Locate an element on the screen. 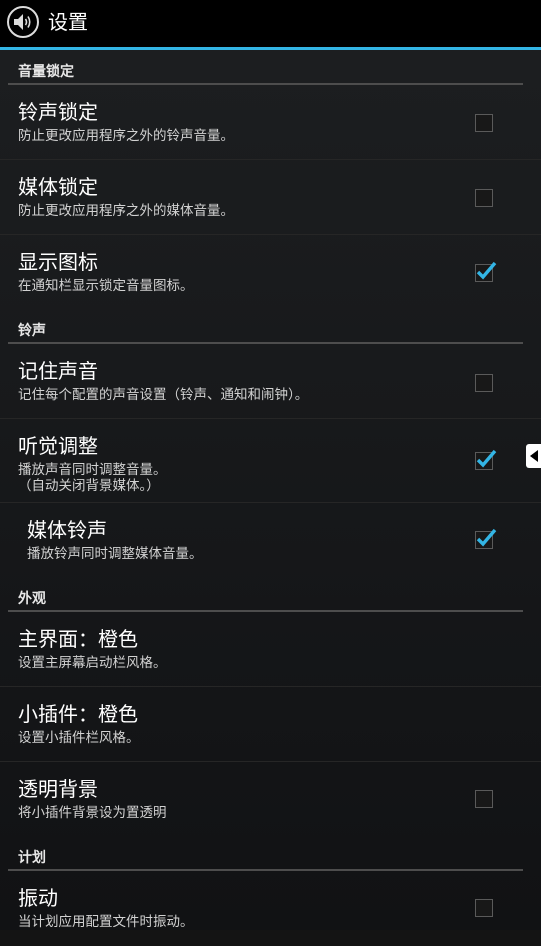  section-header-label: 铃声 is located at coordinates (32, 331).